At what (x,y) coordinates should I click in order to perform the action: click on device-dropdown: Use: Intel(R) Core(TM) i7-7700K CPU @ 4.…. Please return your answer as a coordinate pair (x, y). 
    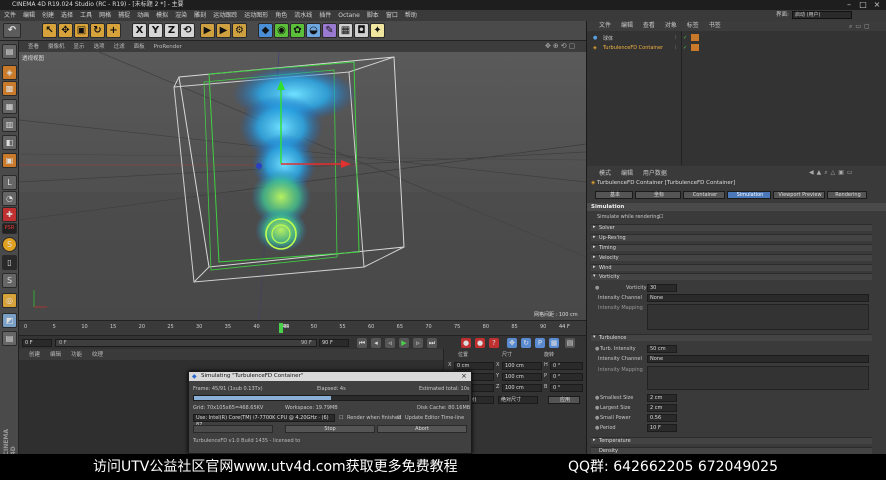
    Looking at the image, I should click on (264, 421).